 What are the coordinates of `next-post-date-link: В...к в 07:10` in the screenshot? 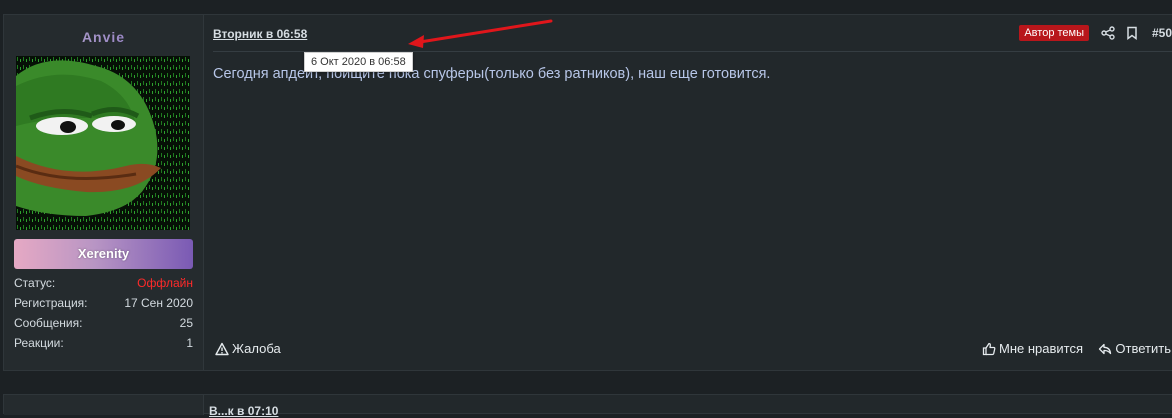 It's located at (243, 411).